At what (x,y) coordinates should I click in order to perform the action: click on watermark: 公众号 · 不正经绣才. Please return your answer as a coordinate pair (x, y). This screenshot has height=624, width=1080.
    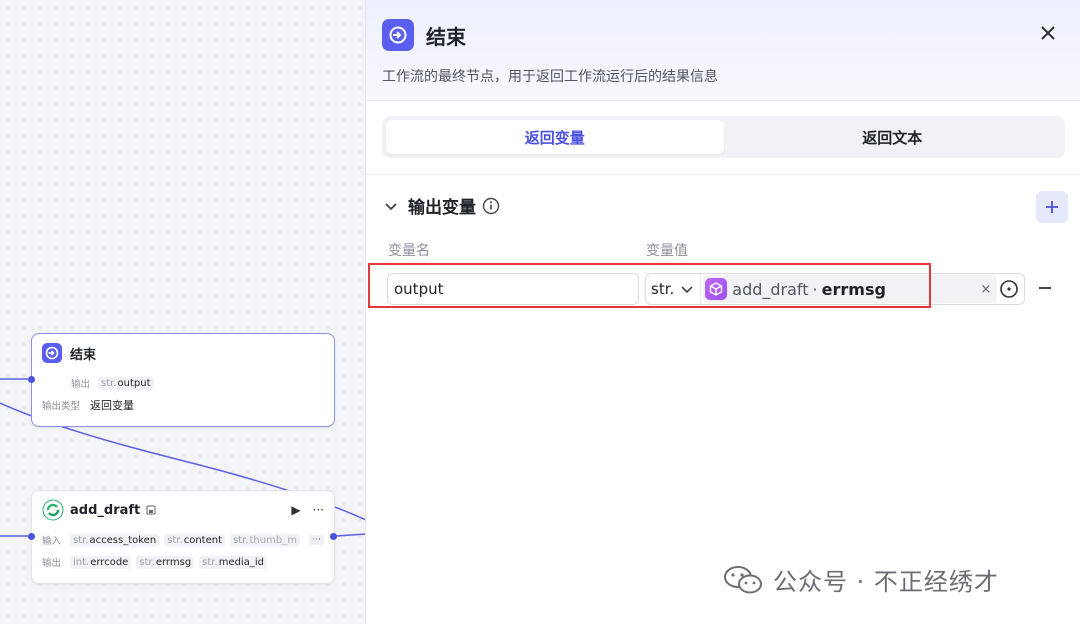
    Looking at the image, I should click on (861, 579).